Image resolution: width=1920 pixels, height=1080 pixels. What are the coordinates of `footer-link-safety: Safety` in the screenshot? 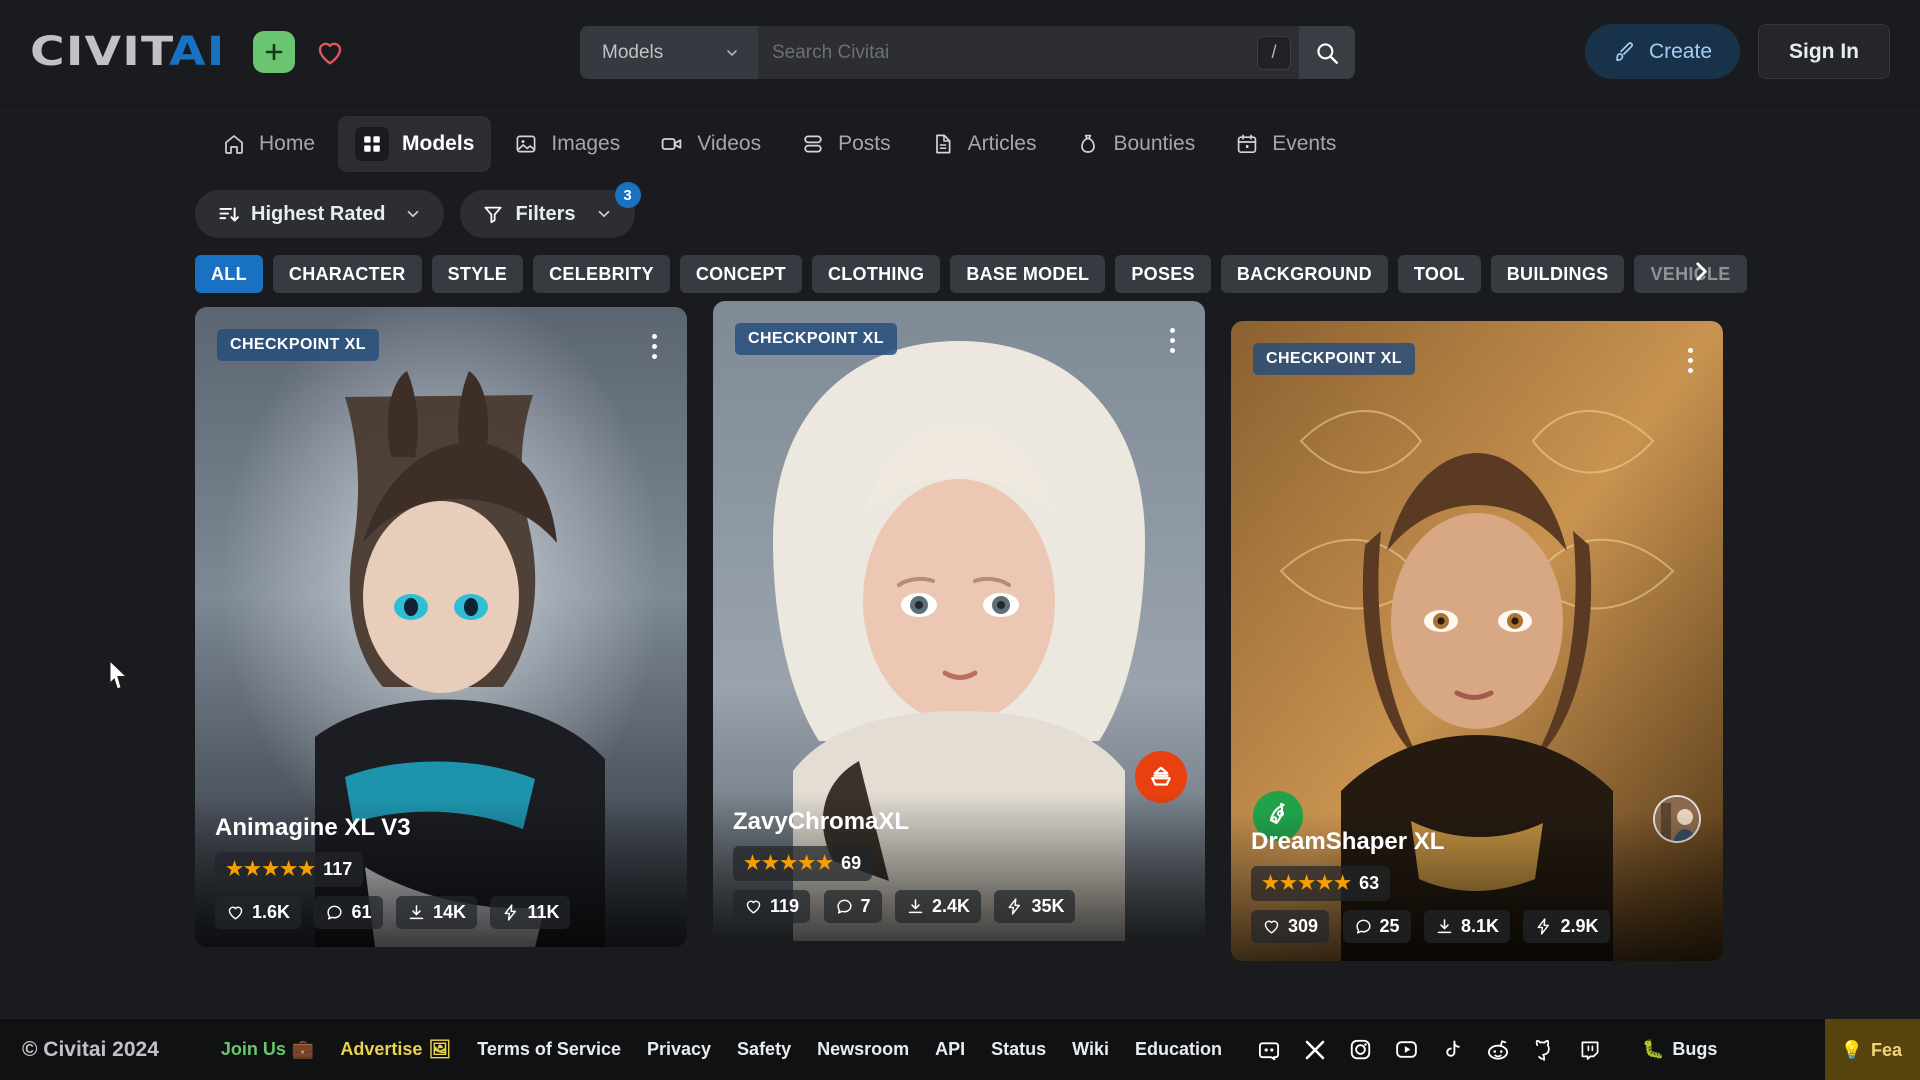 It's located at (764, 1049).